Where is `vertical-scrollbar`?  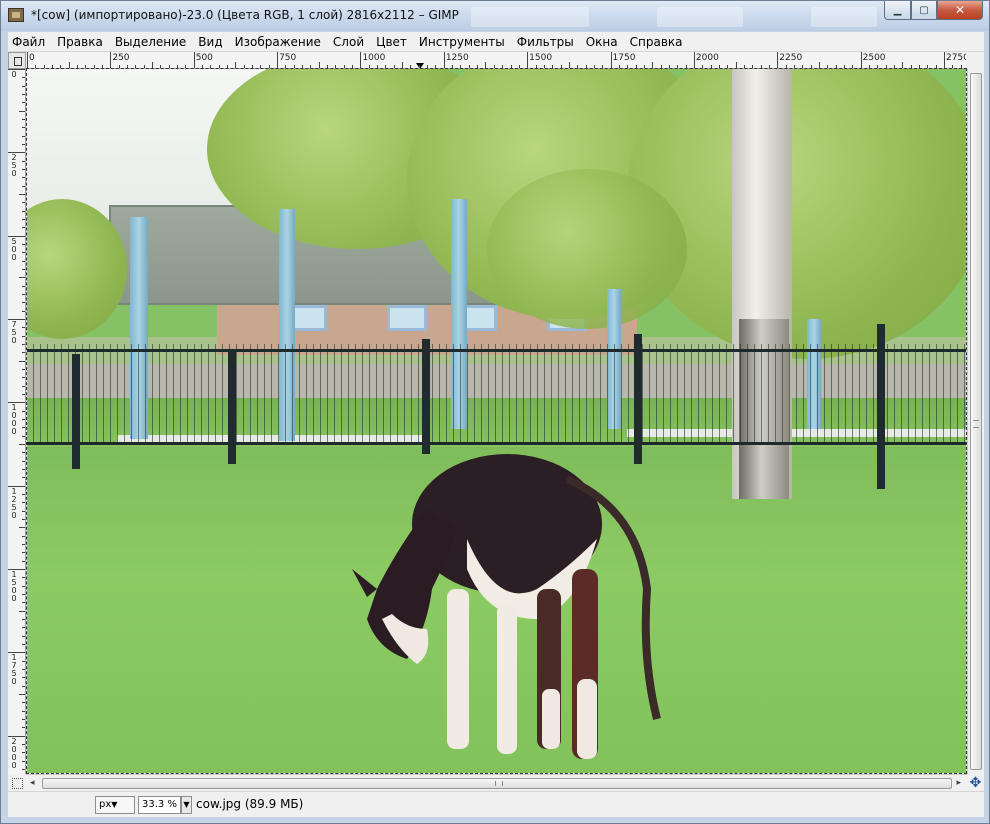 vertical-scrollbar is located at coordinates (975, 421).